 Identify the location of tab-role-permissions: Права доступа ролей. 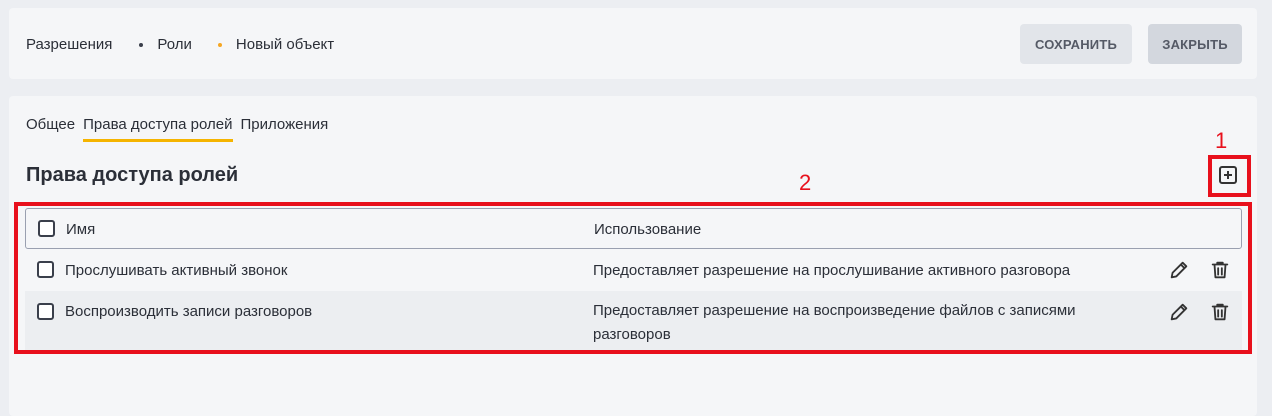
(158, 129).